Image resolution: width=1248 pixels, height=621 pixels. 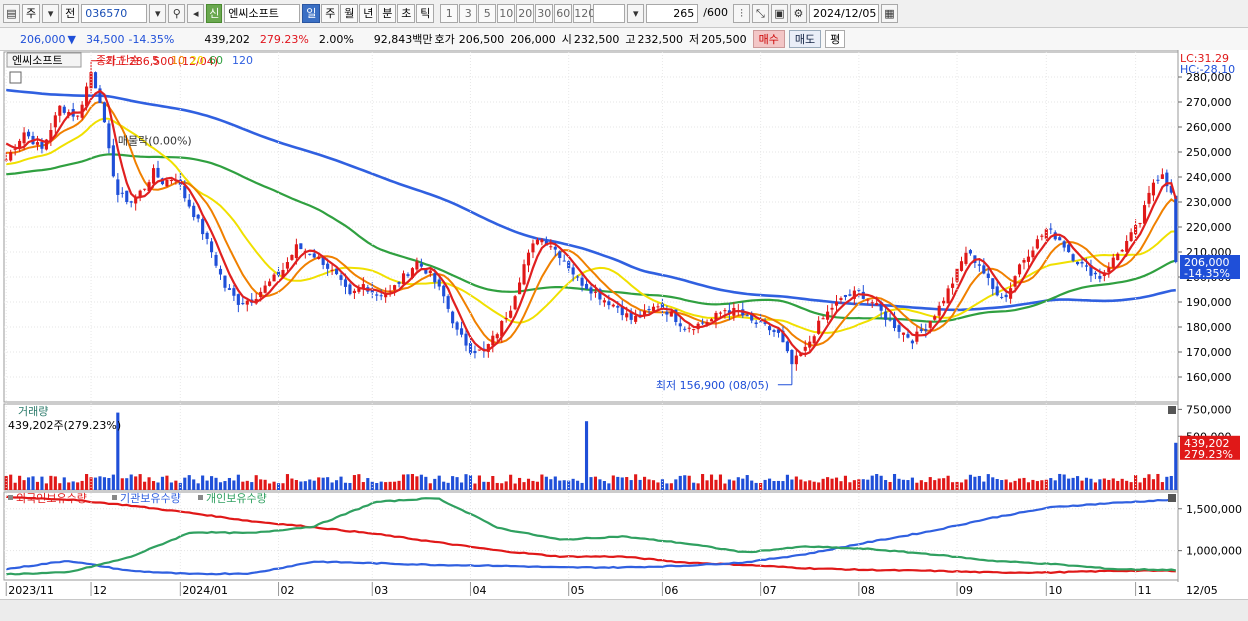 What do you see at coordinates (70, 13) in the screenshot?
I see `prev-button: 전` at bounding box center [70, 13].